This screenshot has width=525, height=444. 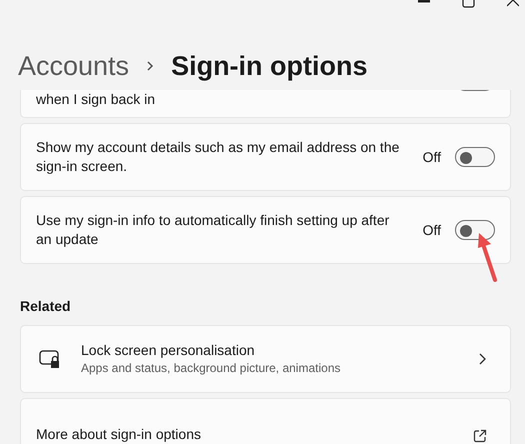 What do you see at coordinates (118, 434) in the screenshot?
I see `link-title: More about sign-in options` at bounding box center [118, 434].